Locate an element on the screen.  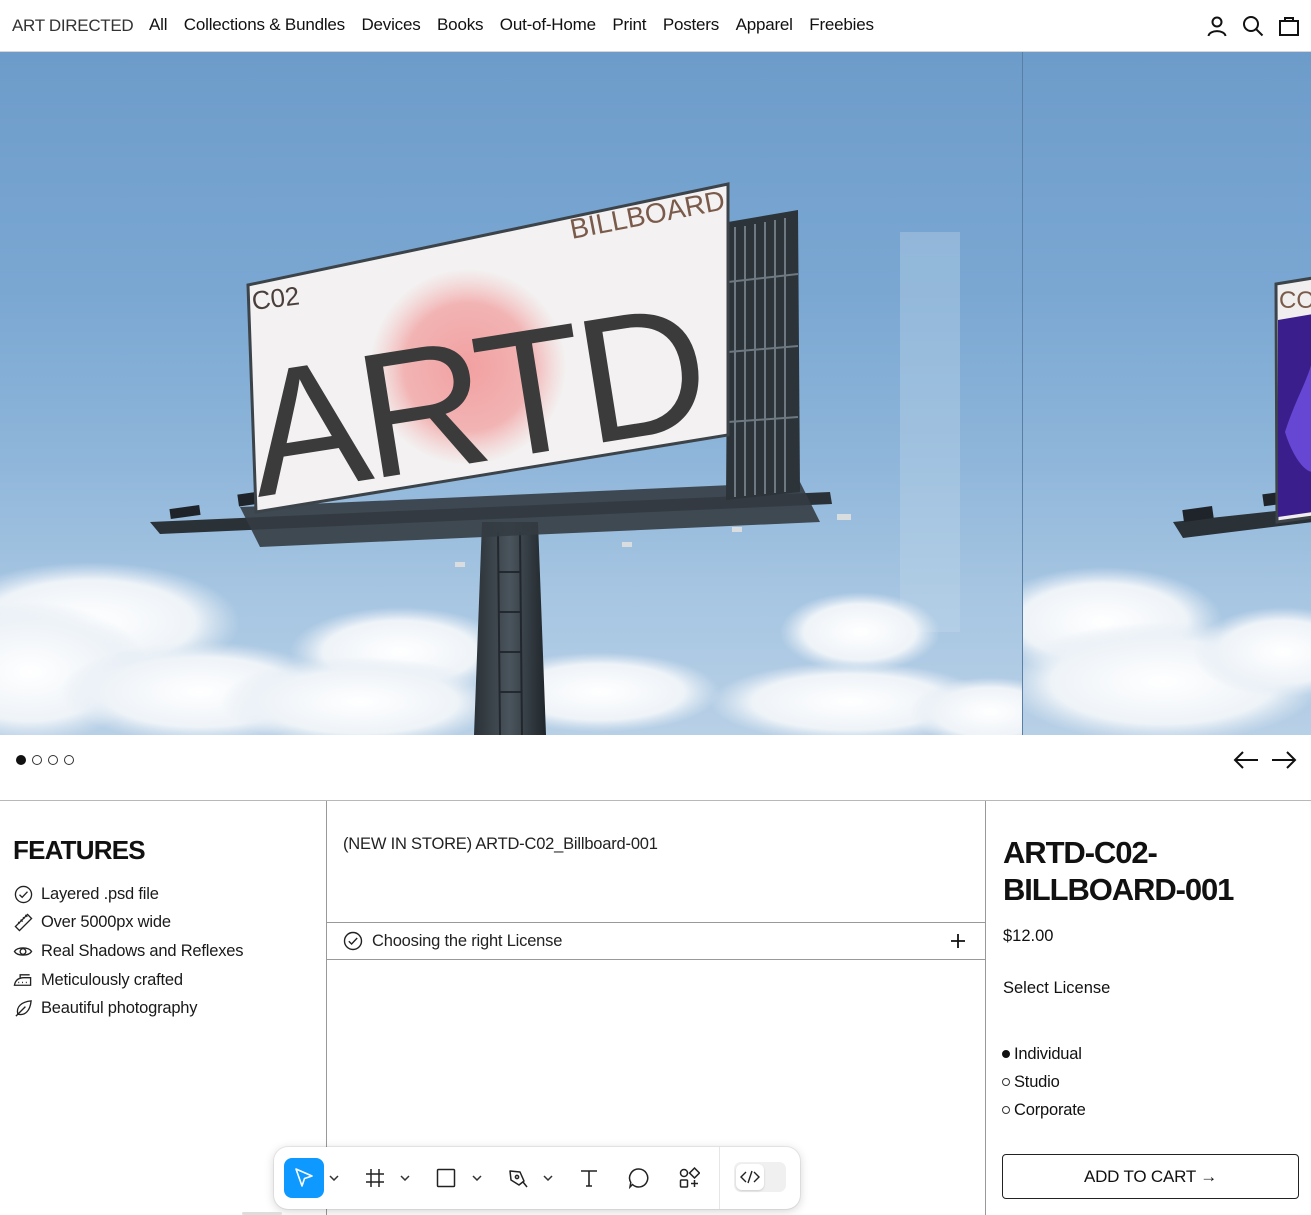
feature-item: Real Shadows and Reflexes is located at coordinates (128, 951).